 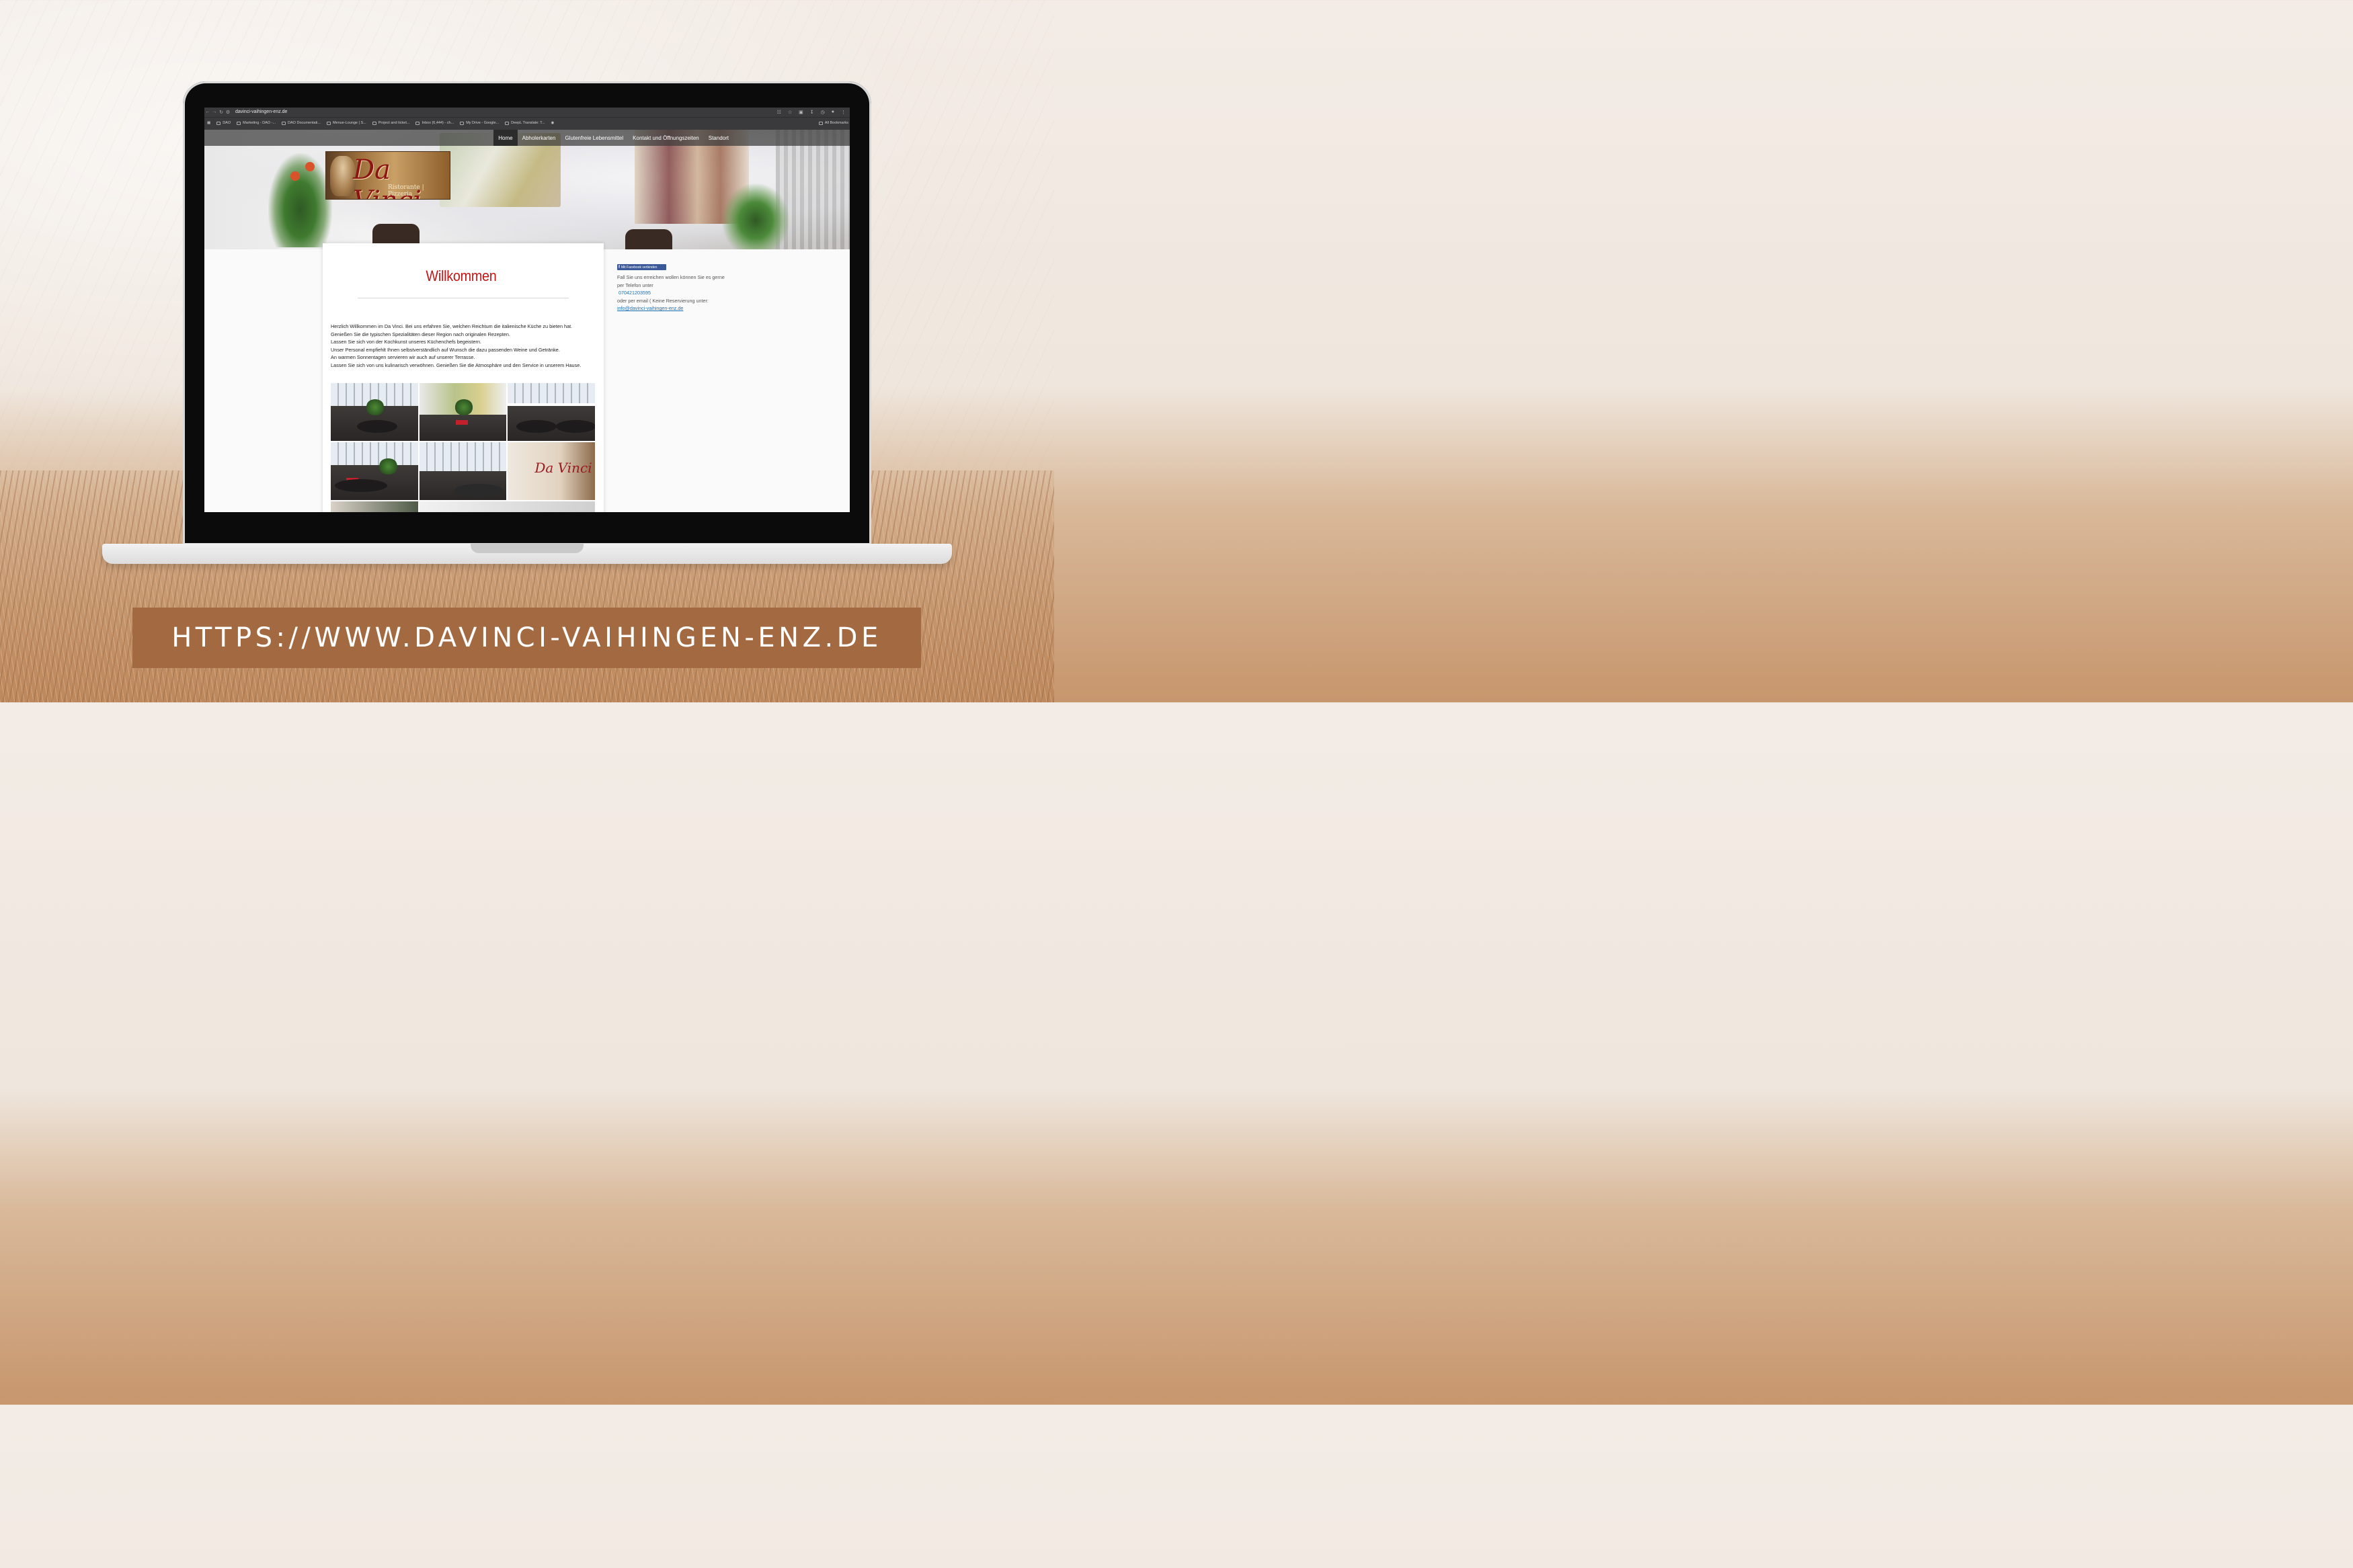 What do you see at coordinates (619, 267) in the screenshot?
I see `facebook-icon: f` at bounding box center [619, 267].